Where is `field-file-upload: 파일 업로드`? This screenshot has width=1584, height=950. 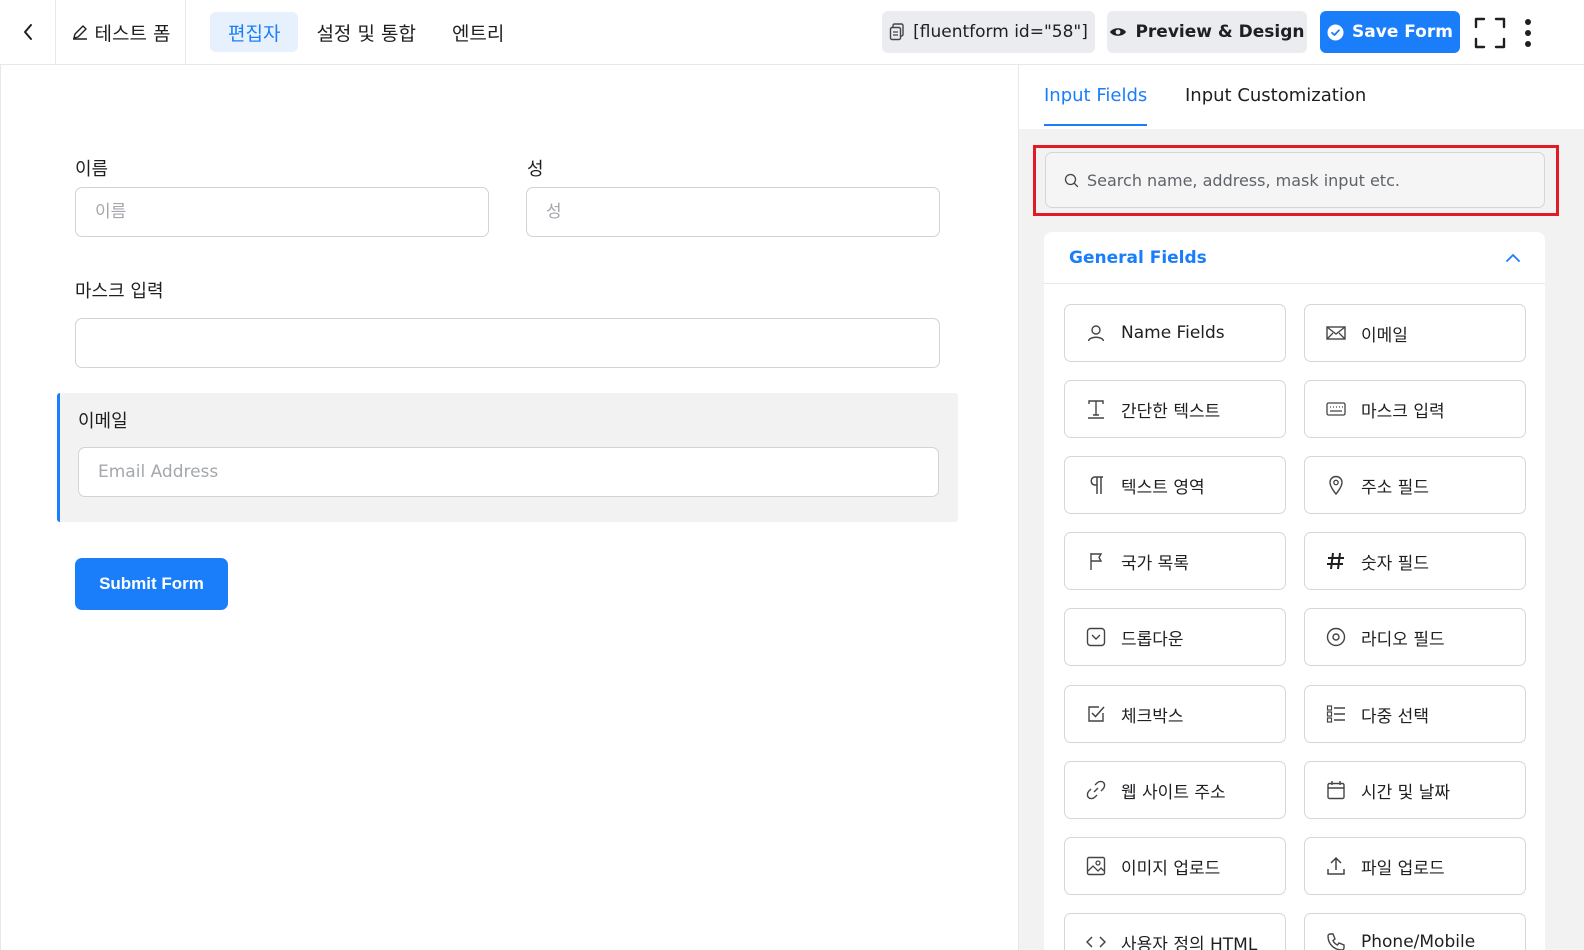 field-file-upload: 파일 업로드 is located at coordinates (1415, 866).